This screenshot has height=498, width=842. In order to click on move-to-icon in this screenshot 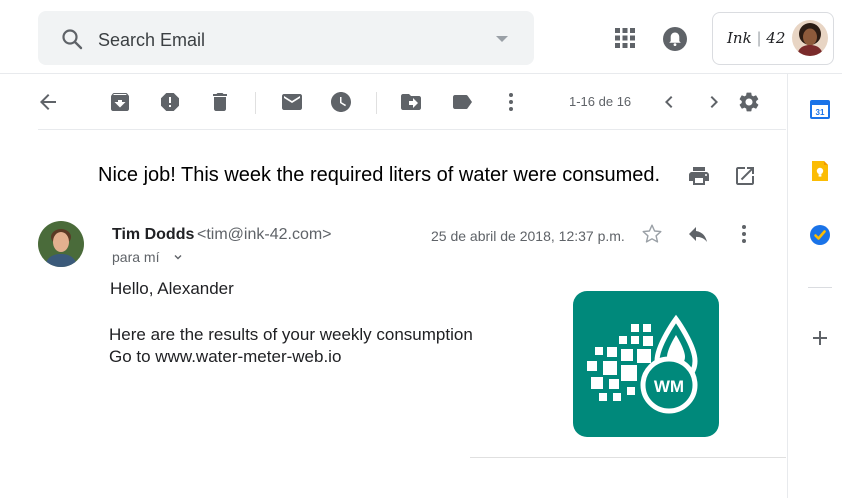, I will do `click(411, 102)`.